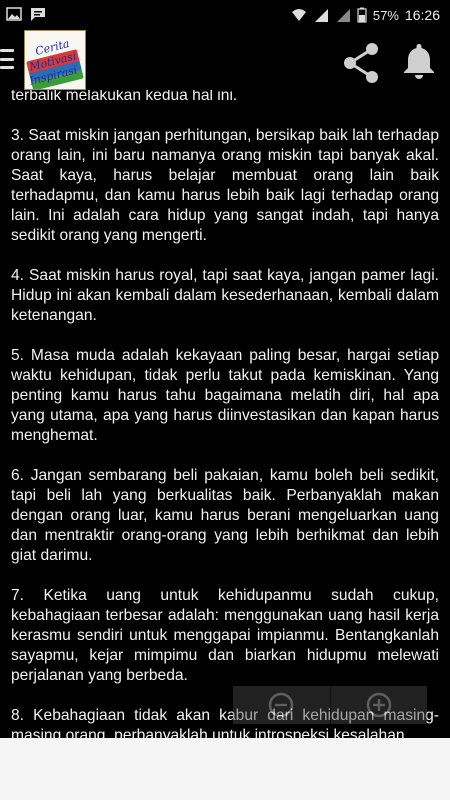 The height and width of the screenshot is (800, 450). What do you see at coordinates (321, 15) in the screenshot?
I see `signal-icon` at bounding box center [321, 15].